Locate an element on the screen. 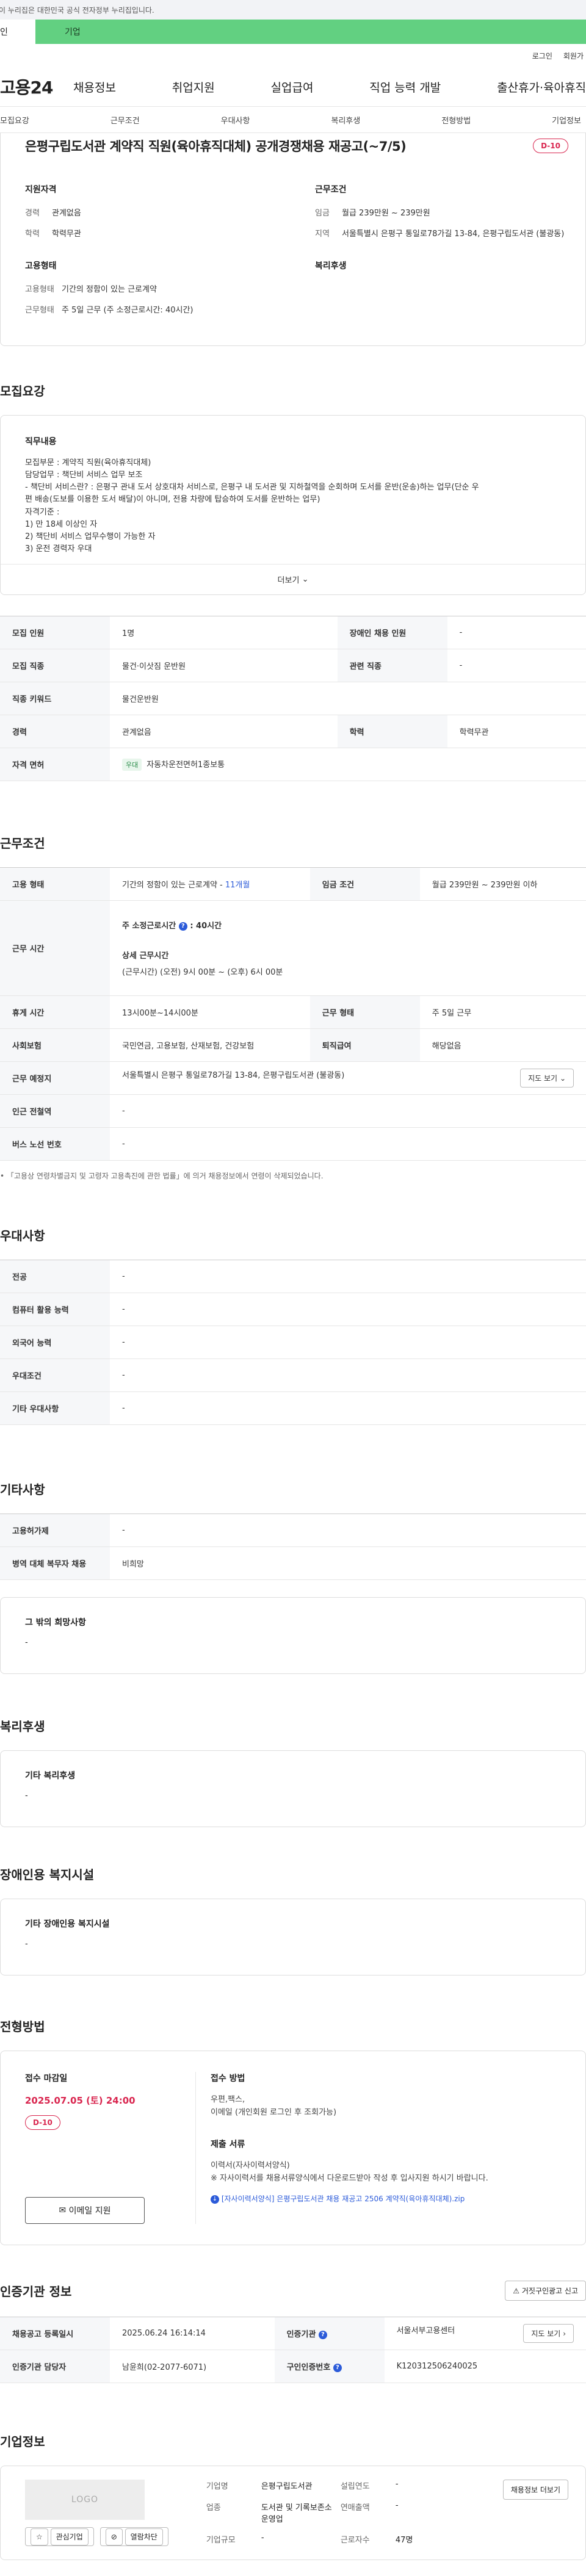  job-title: 은평구립도서관 계약직 직원(육아휴직대체) 공개경쟁채용 재공고(~7/5) is located at coordinates (216, 146).